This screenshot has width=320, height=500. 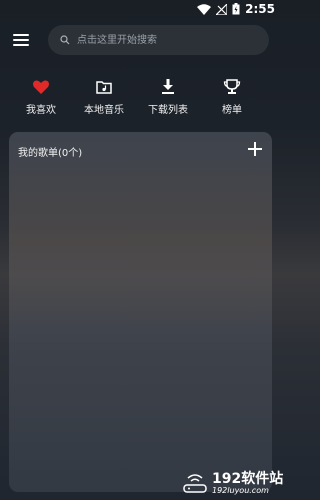 I want to click on quick-nav: 我喜欢 本地音乐 下载列表 榜单, so click(x=140, y=98).